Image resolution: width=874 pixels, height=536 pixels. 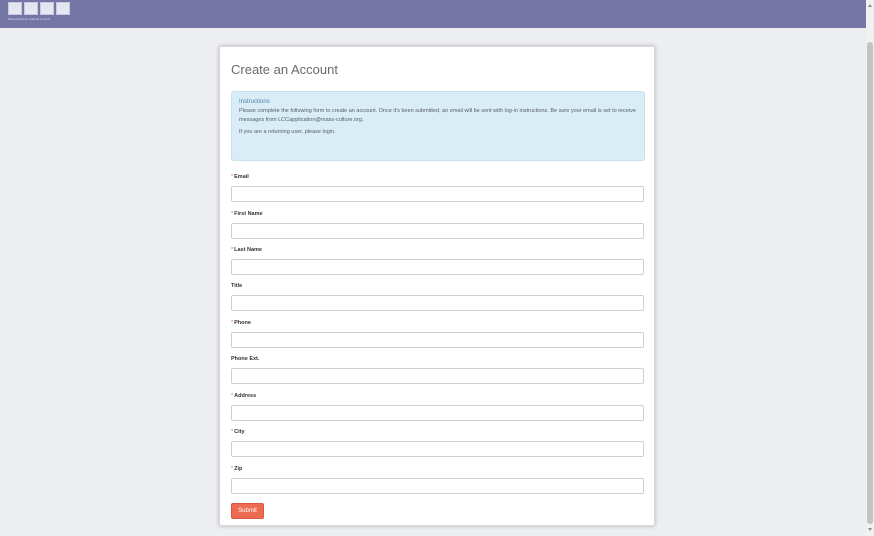 I want to click on last-name-label: *Last Name, so click(x=246, y=250).